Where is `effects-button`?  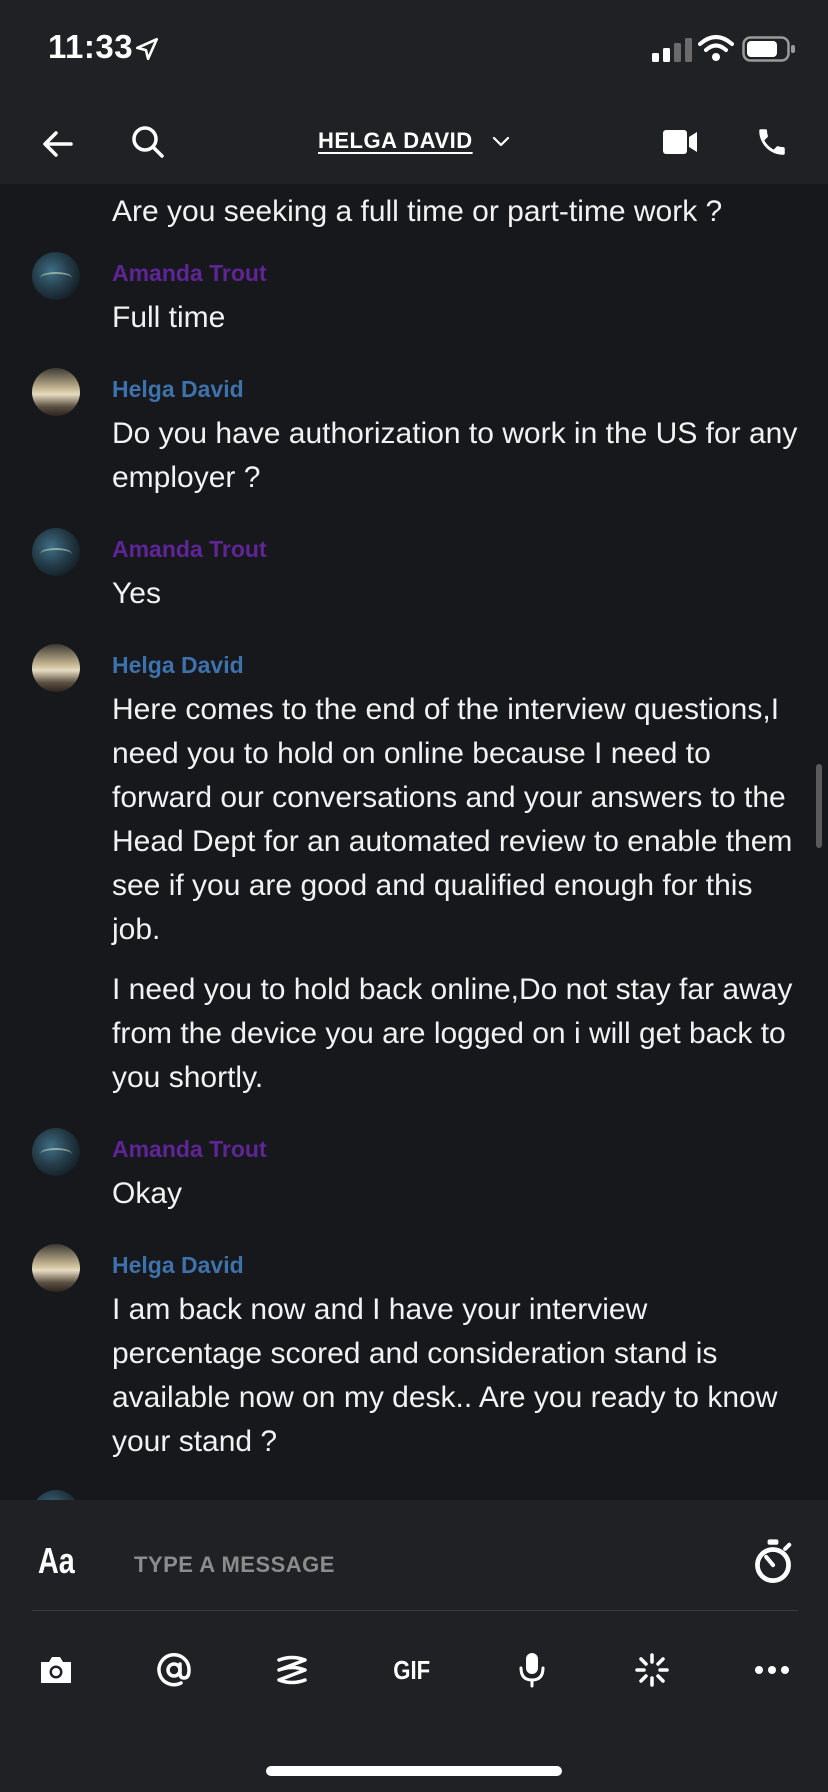
effects-button is located at coordinates (652, 1670).